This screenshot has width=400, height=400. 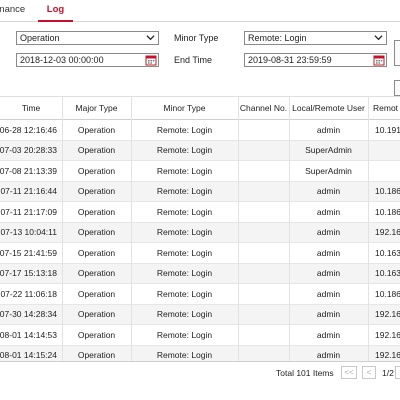 What do you see at coordinates (196, 38) in the screenshot?
I see `minor-type-label: Minor Type` at bounding box center [196, 38].